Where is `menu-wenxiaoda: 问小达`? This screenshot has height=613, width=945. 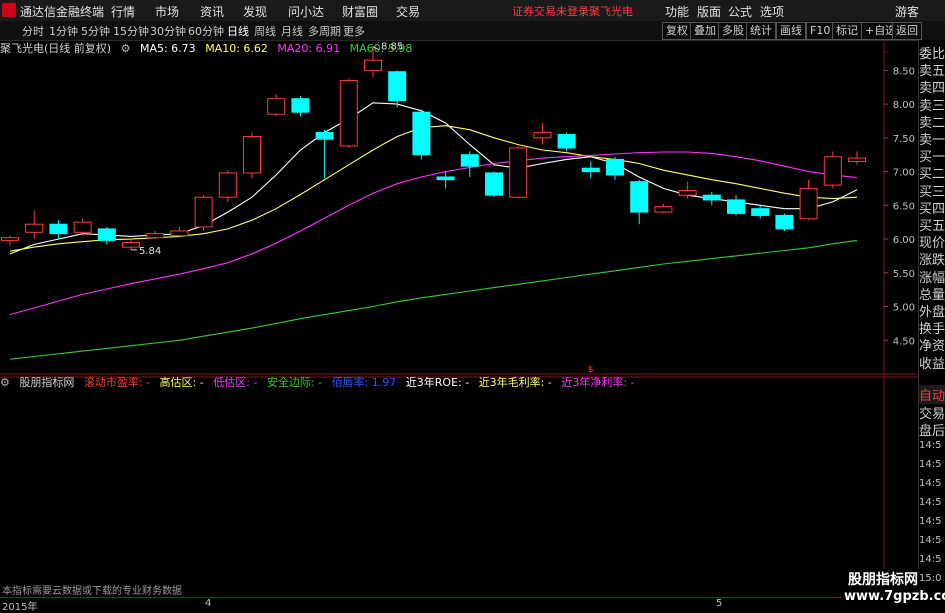
menu-wenxiaoda: 问小达 is located at coordinates (306, 11).